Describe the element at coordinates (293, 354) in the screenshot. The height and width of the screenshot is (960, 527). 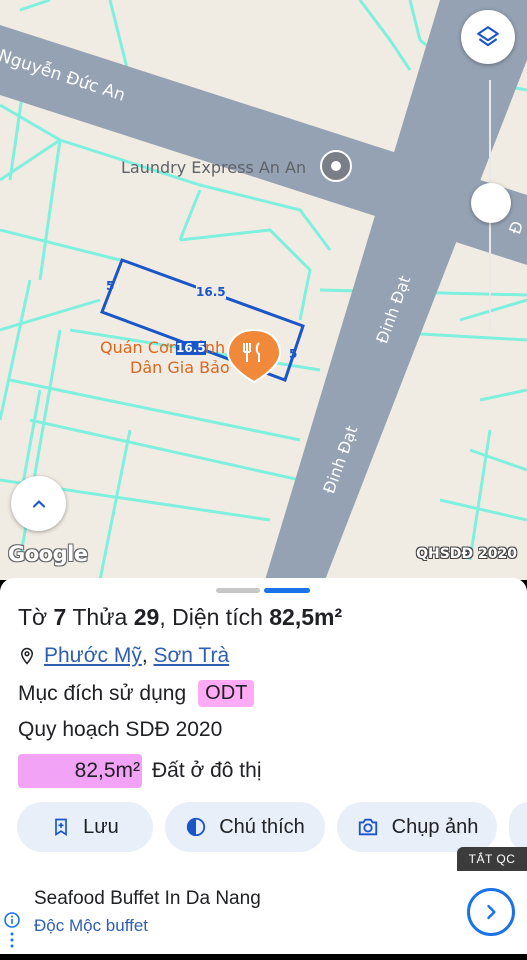
I see `parcel-edge-right: 5` at that location.